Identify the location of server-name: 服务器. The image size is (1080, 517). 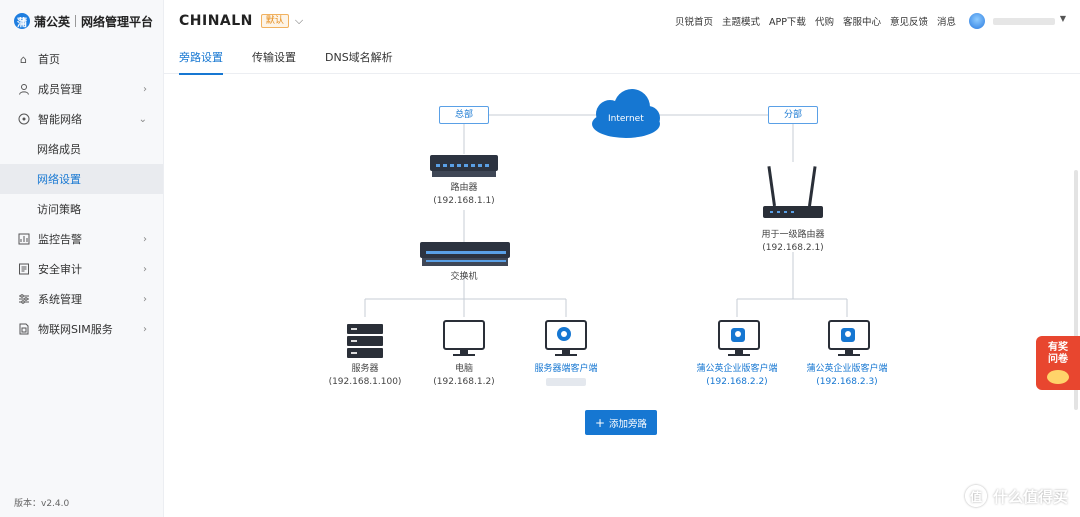
(365, 369).